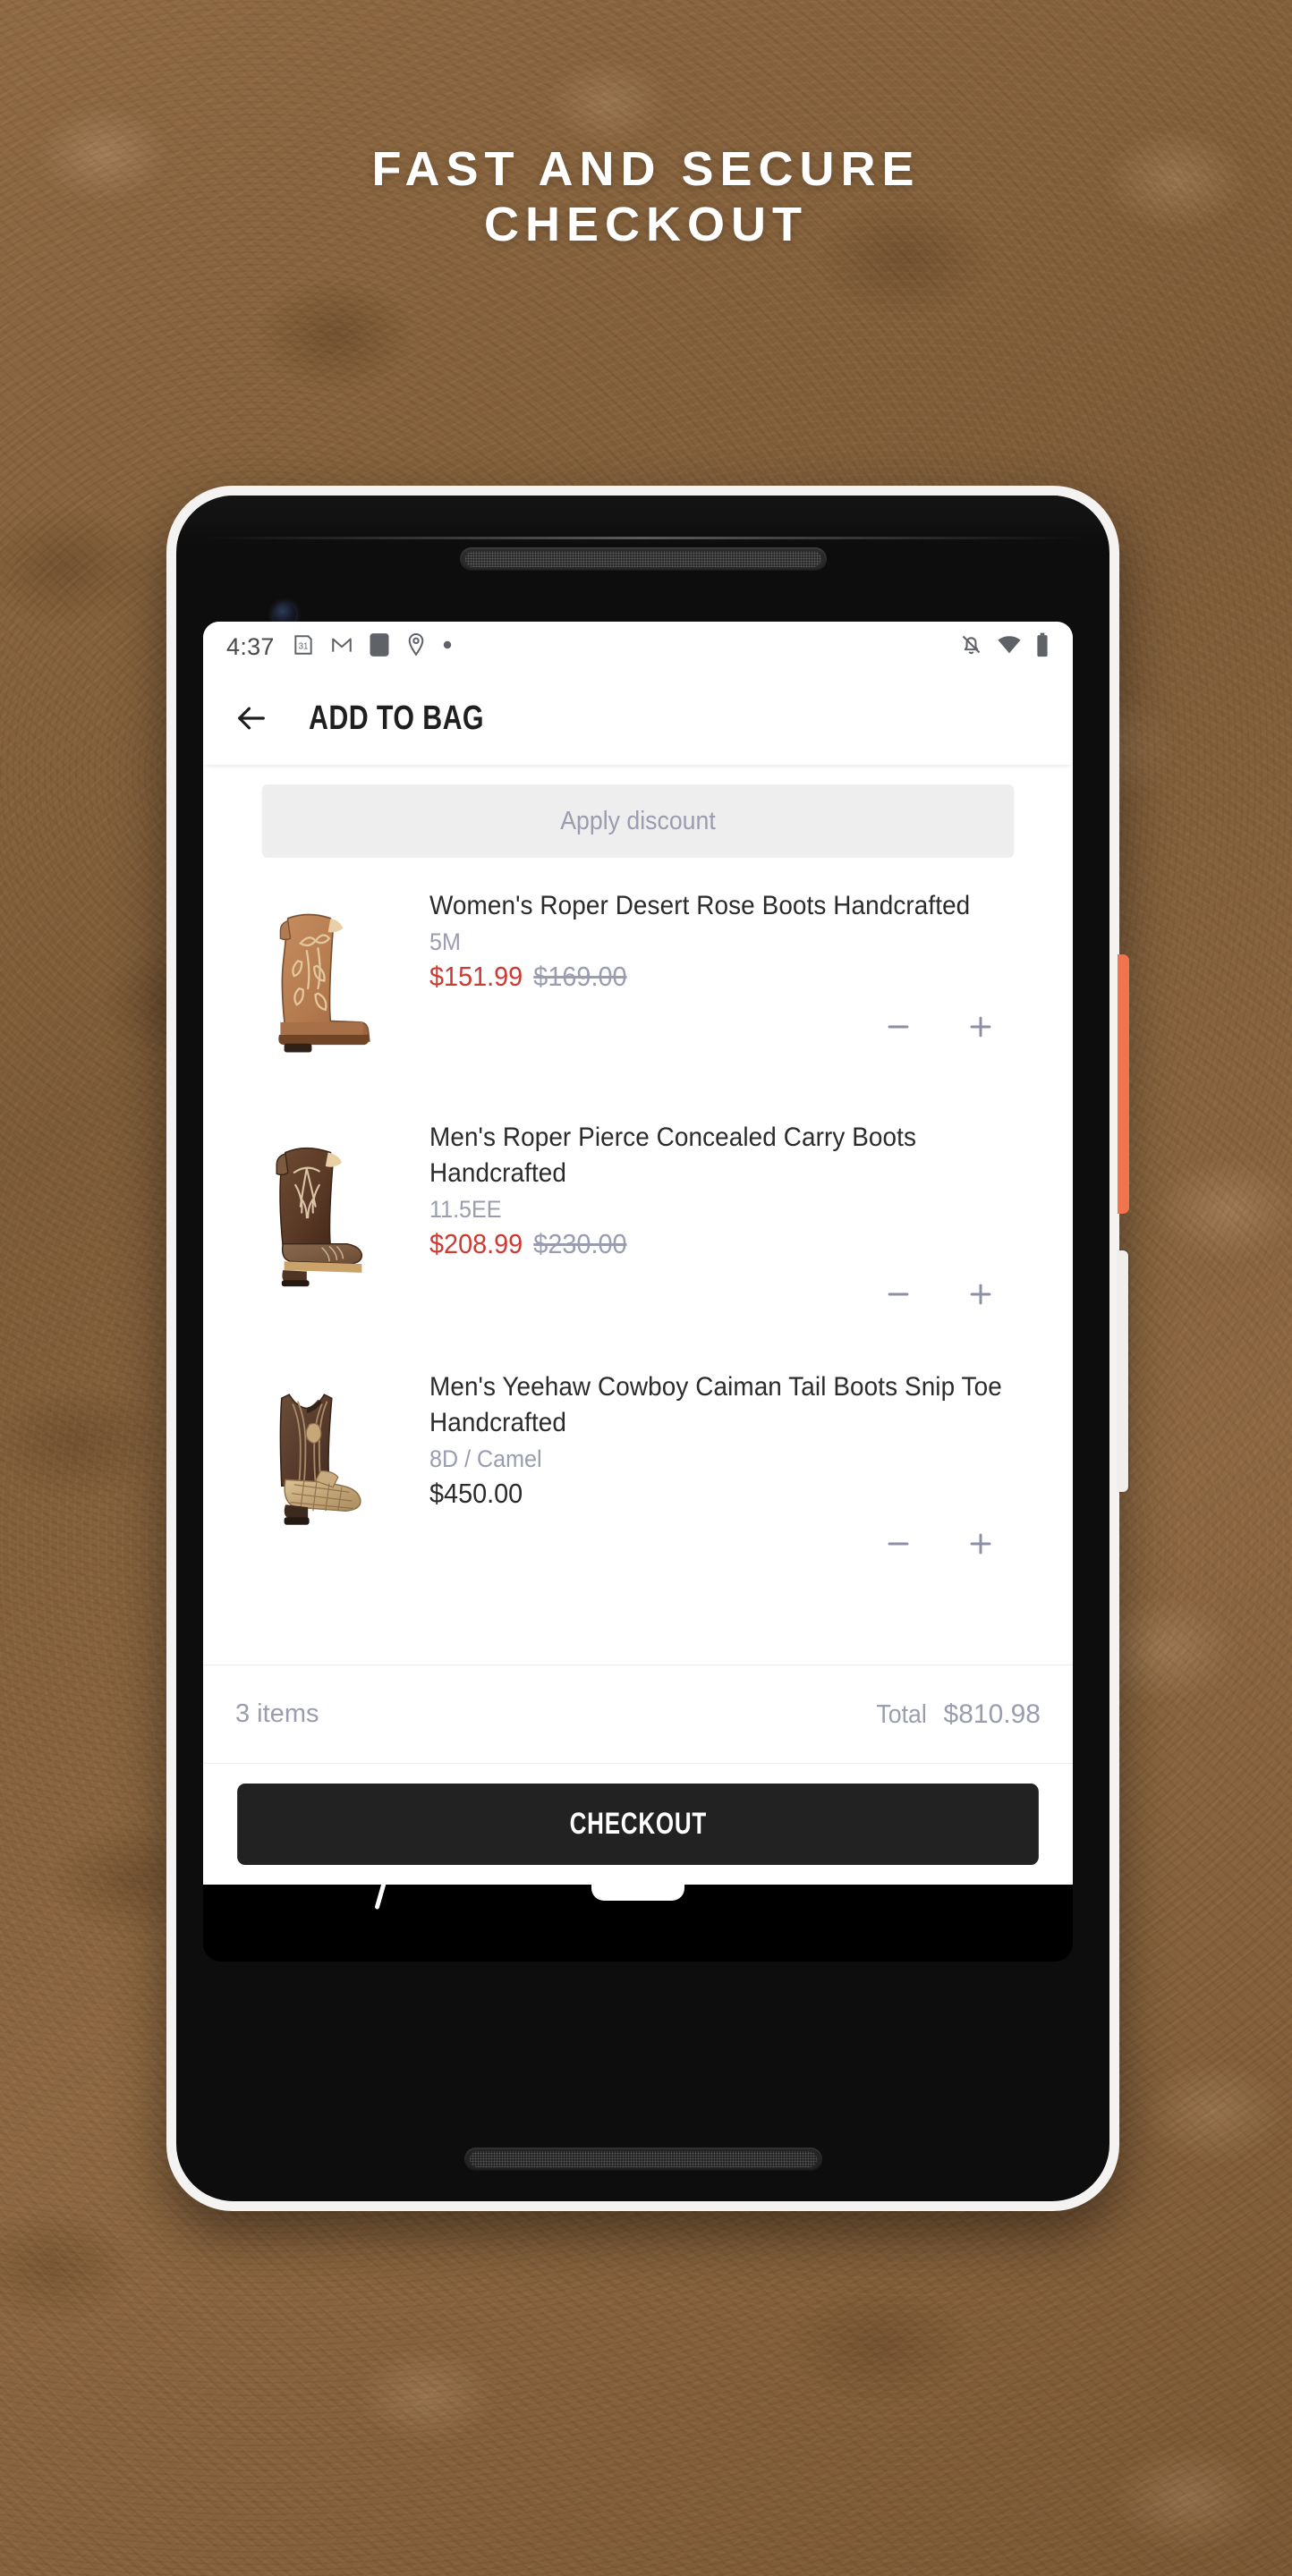  I want to click on promo-headline: FAST AND SECURE CHECKOUT, so click(646, 196).